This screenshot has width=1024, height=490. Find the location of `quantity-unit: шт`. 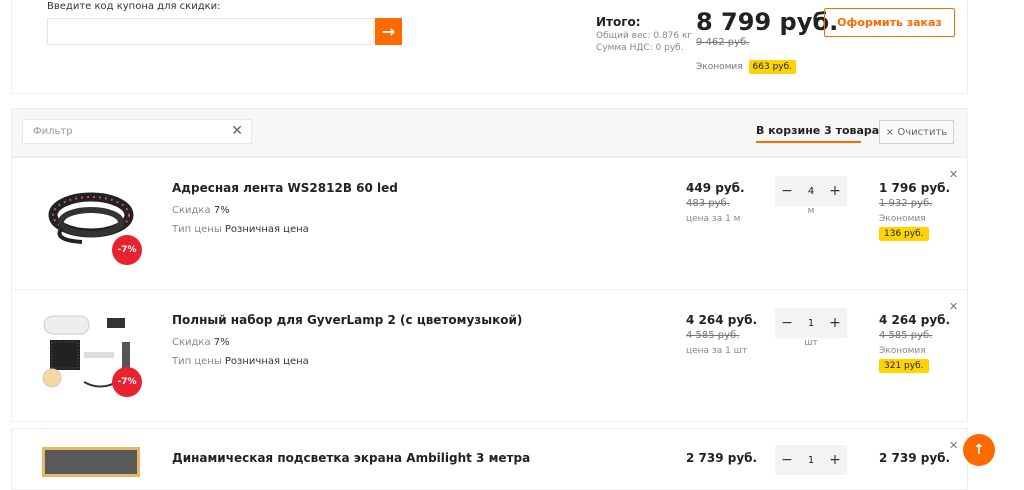

quantity-unit: шт is located at coordinates (811, 343).